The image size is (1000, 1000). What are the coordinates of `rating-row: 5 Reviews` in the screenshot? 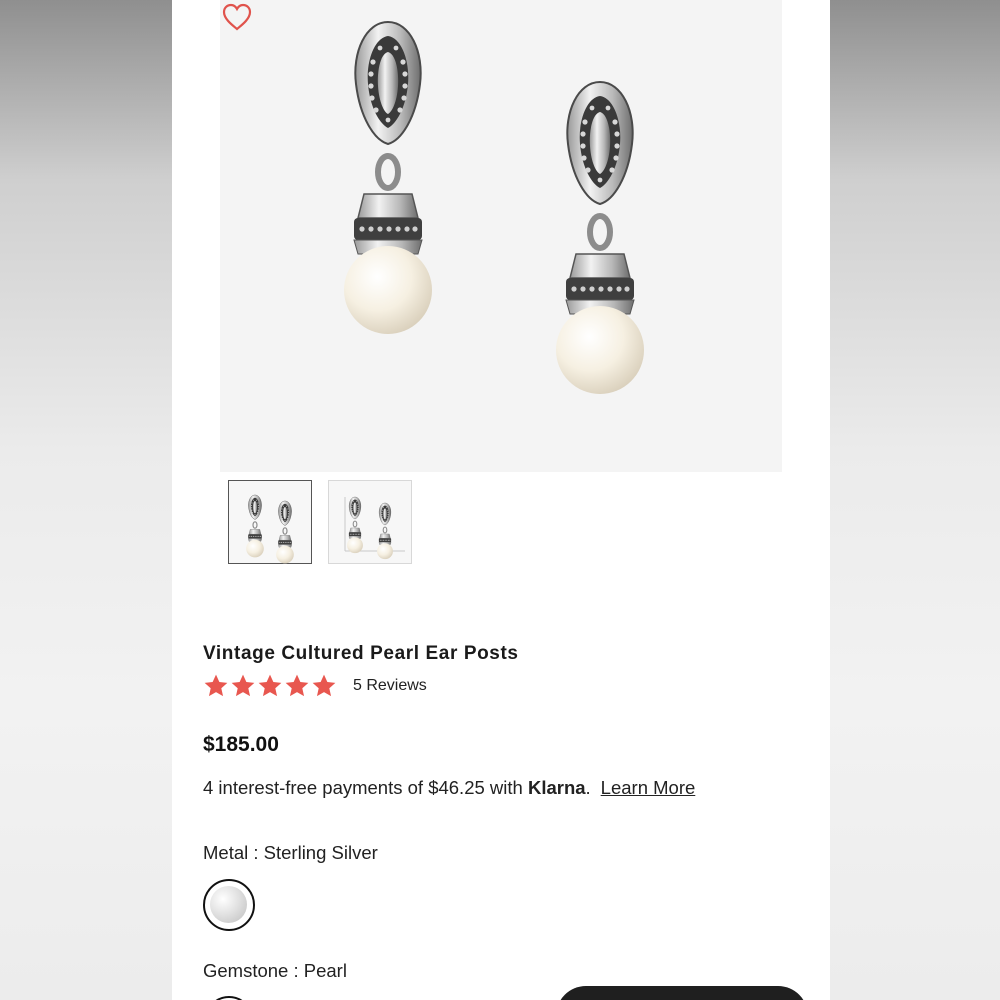 It's located at (315, 686).